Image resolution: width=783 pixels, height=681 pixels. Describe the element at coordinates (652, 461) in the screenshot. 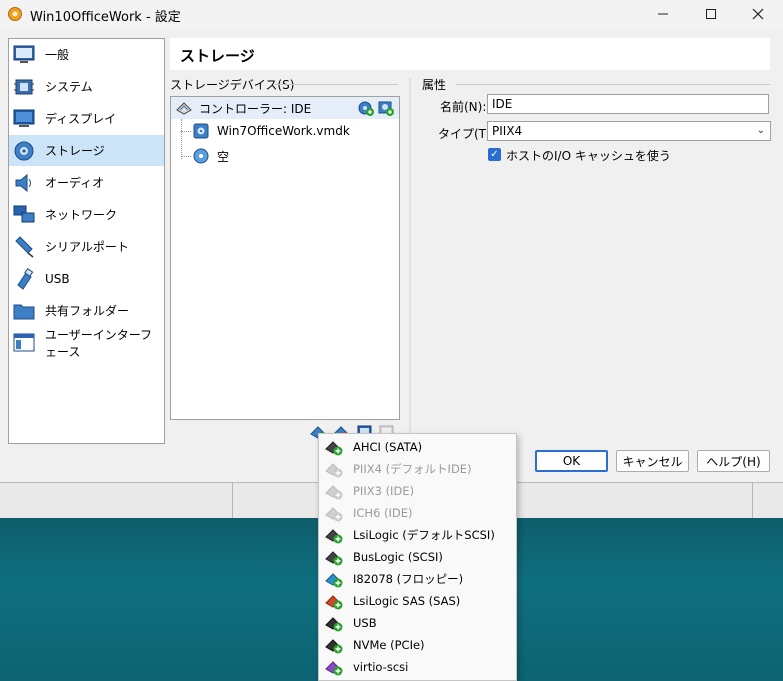

I see `cancel-button: キャンセル` at that location.